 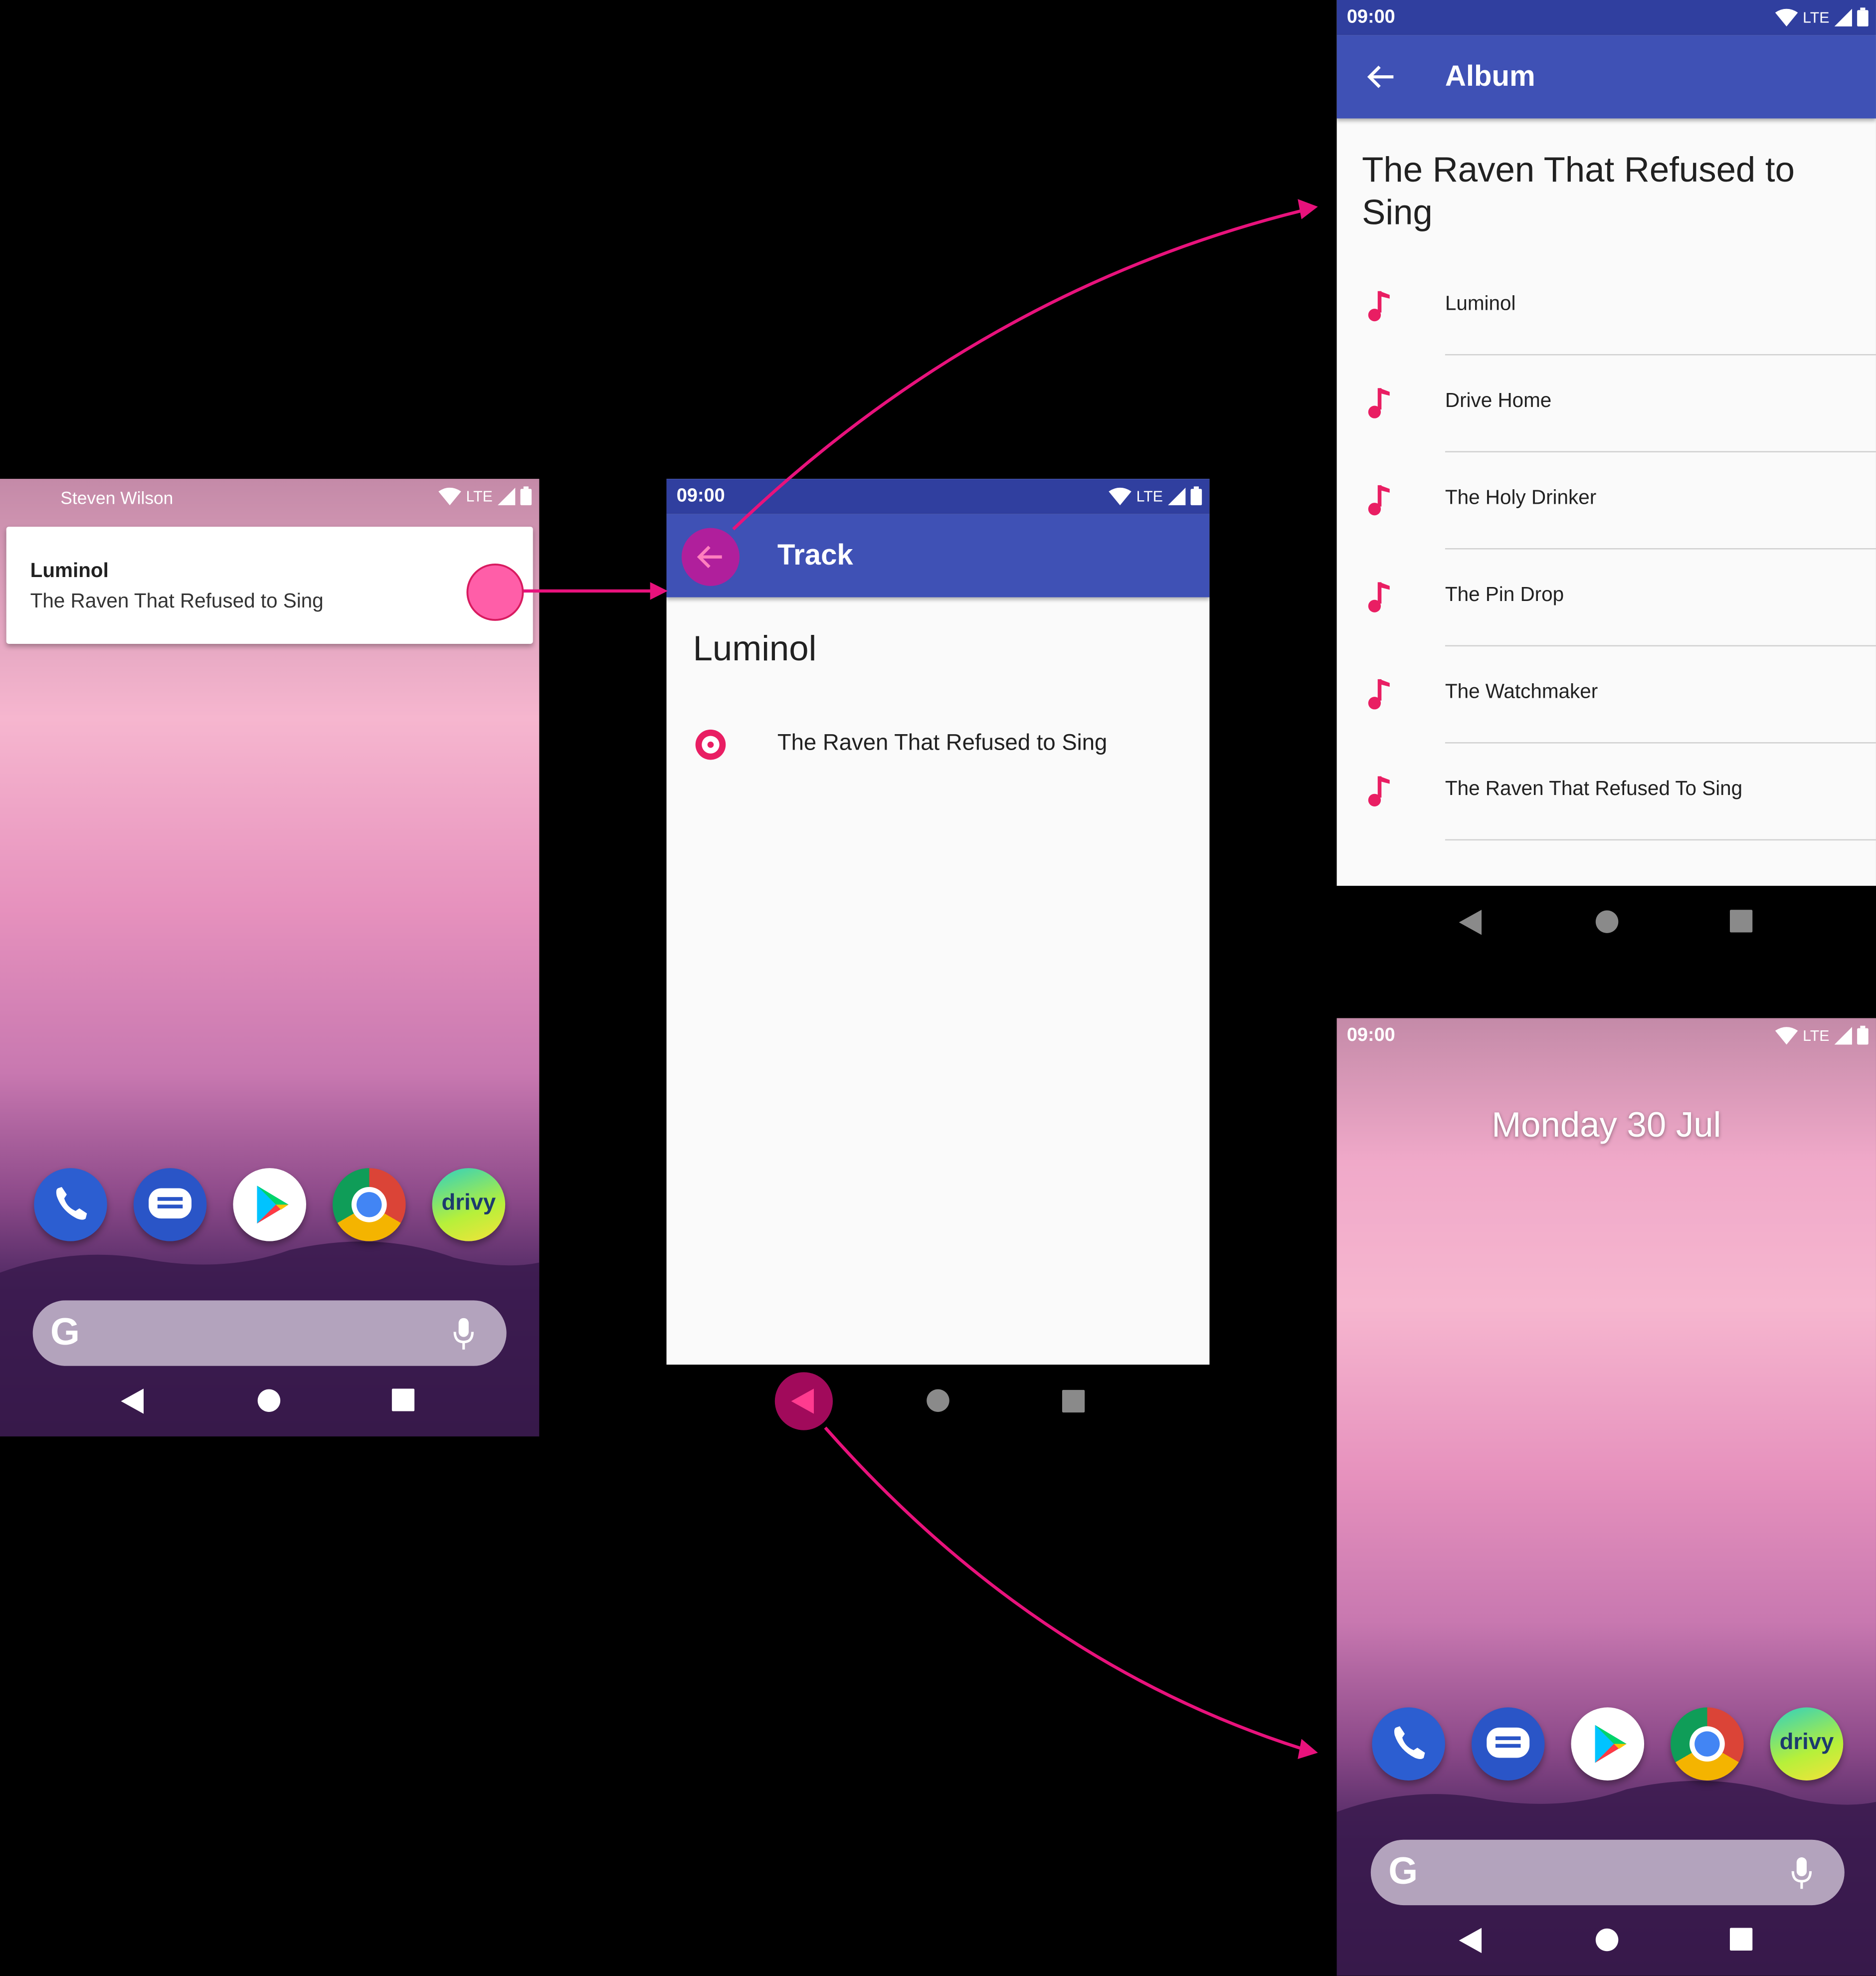 I want to click on arrow-up-to-album, so click(x=1018, y=369).